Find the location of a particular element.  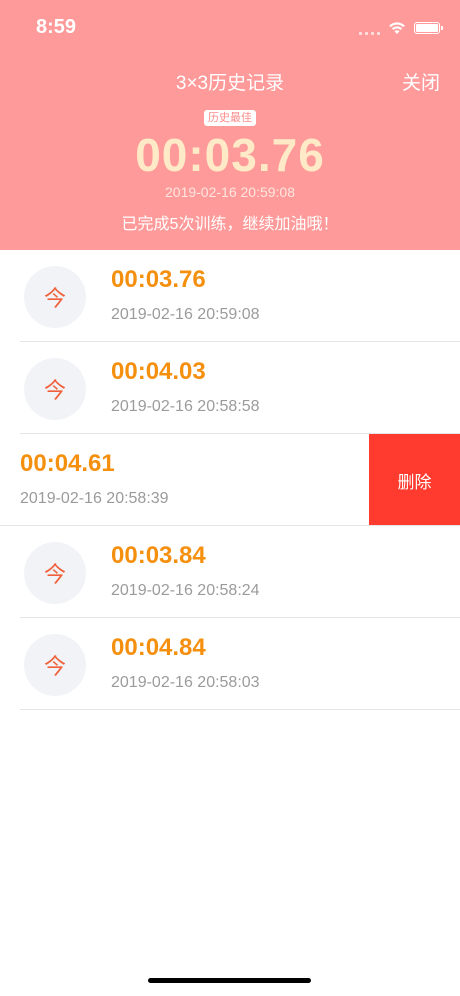

record-row-swiped: 00:04.61 2019-02-16 20:58:39 删除 is located at coordinates (230, 480).